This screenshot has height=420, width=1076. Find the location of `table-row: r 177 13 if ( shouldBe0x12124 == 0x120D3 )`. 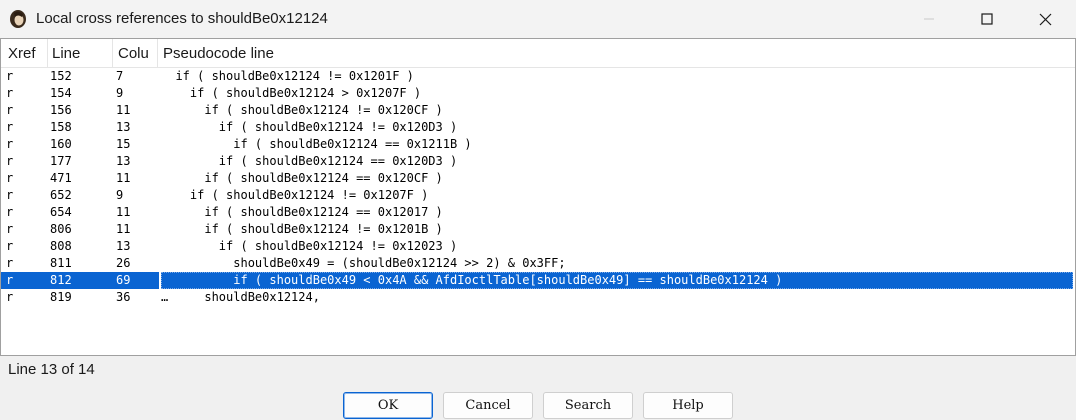

table-row: r 177 13 if ( shouldBe0x12124 == 0x120D3 ) is located at coordinates (538, 161).